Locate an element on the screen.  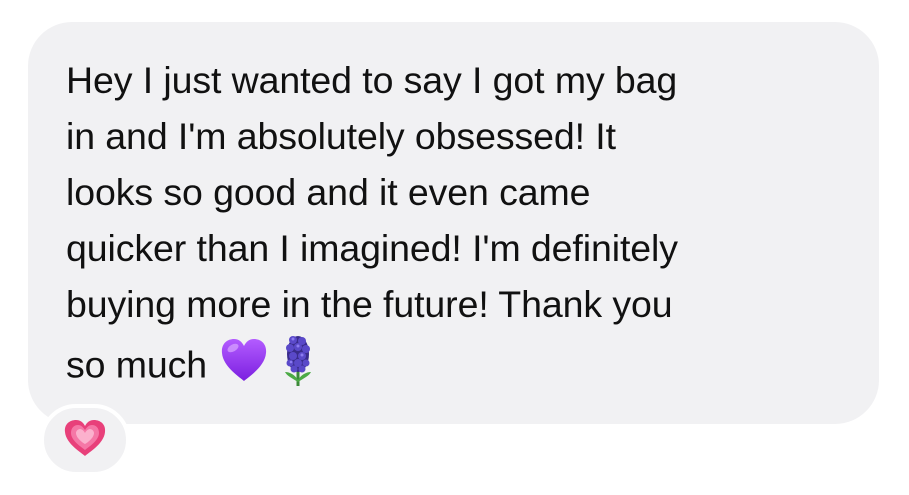
message-line: Hey I just wanted to say I got my bag is located at coordinates (372, 80).